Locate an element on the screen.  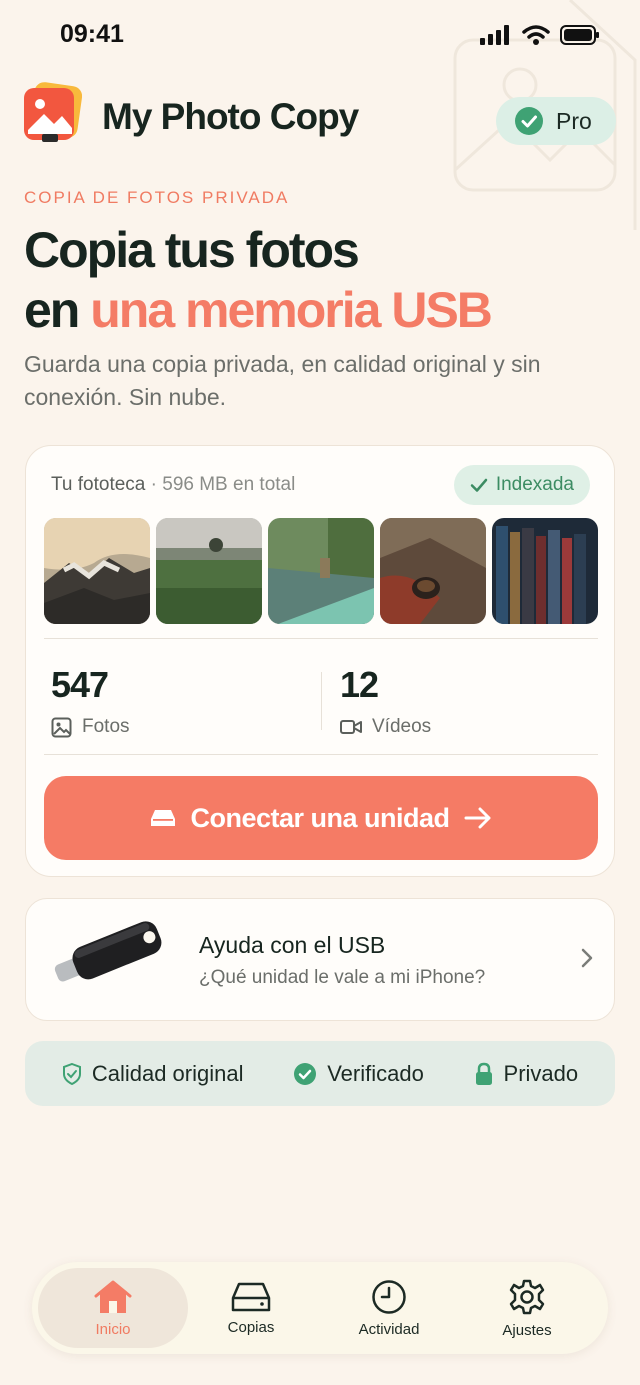
hero-title-prefix: en is located at coordinates (57, 310).